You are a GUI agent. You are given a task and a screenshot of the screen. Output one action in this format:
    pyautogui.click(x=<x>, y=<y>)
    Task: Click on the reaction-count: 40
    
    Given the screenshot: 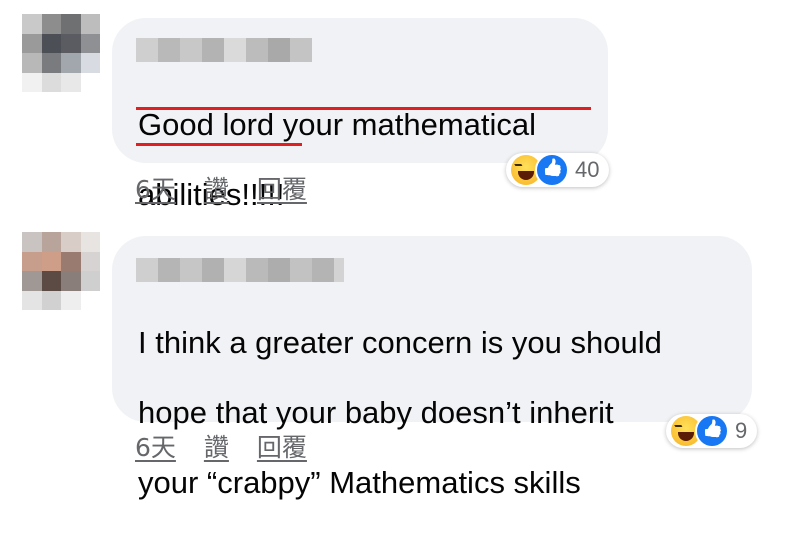 What is the action you would take?
    pyautogui.click(x=587, y=169)
    